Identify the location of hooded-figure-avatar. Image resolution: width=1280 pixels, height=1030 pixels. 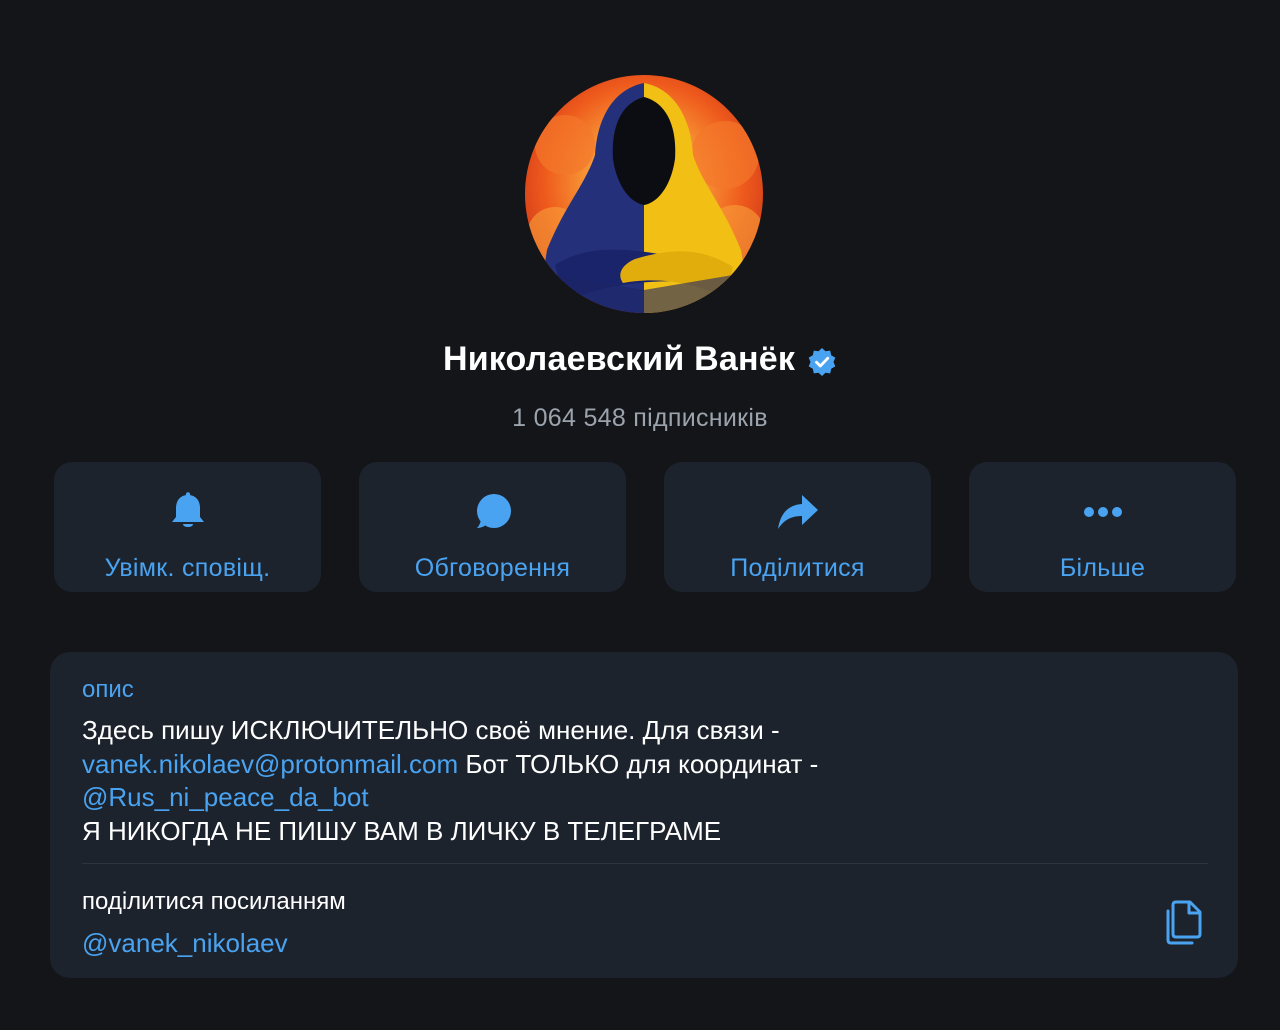
(644, 194).